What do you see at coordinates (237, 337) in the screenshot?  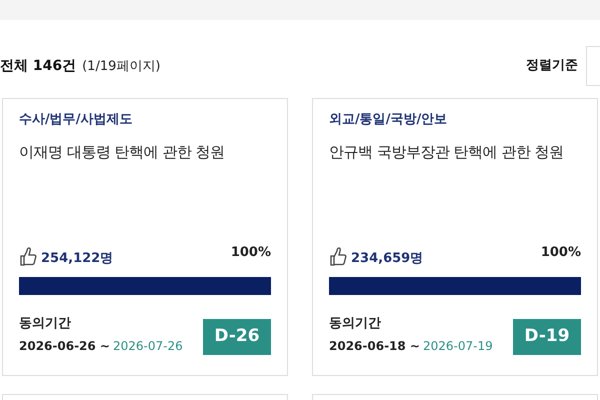 I see `dday-badge: D-26` at bounding box center [237, 337].